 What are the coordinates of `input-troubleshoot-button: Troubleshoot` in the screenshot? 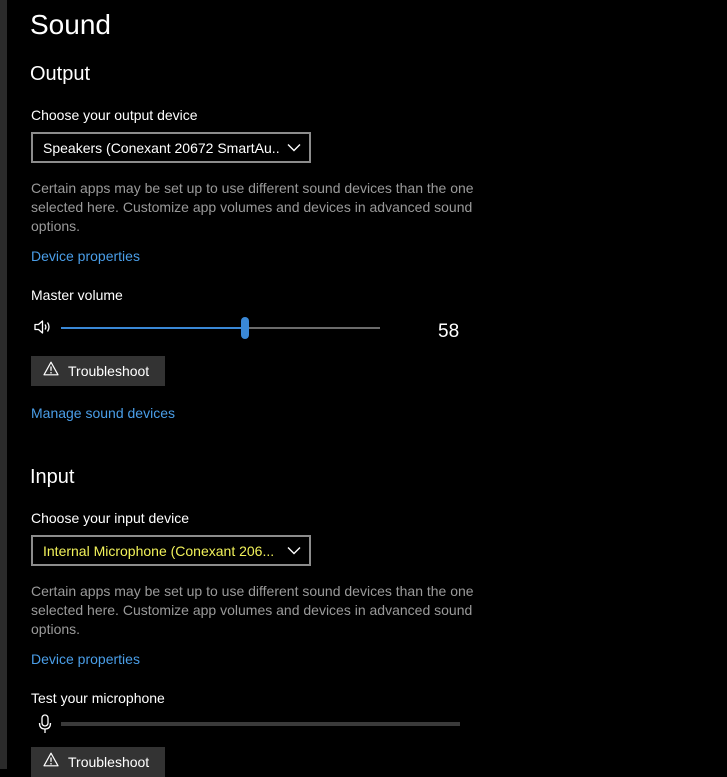 It's located at (98, 762).